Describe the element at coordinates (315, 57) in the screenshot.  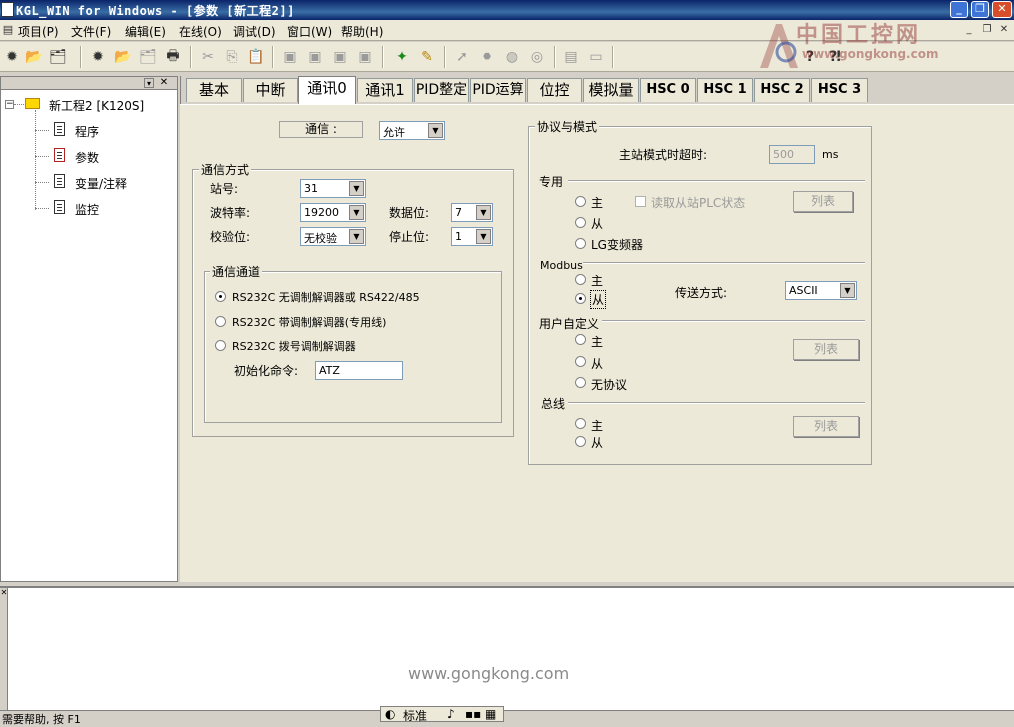
I see `compile-all-icon: ▣` at that location.